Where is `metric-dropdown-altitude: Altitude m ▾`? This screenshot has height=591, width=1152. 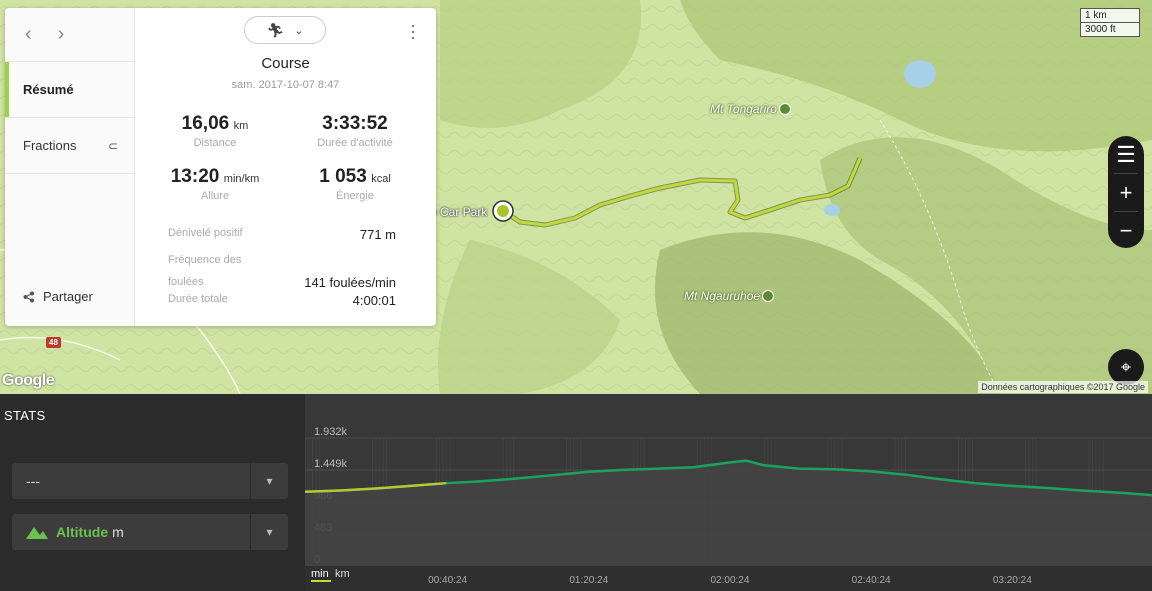
metric-dropdown-altitude: Altitude m ▾ is located at coordinates (150, 532).